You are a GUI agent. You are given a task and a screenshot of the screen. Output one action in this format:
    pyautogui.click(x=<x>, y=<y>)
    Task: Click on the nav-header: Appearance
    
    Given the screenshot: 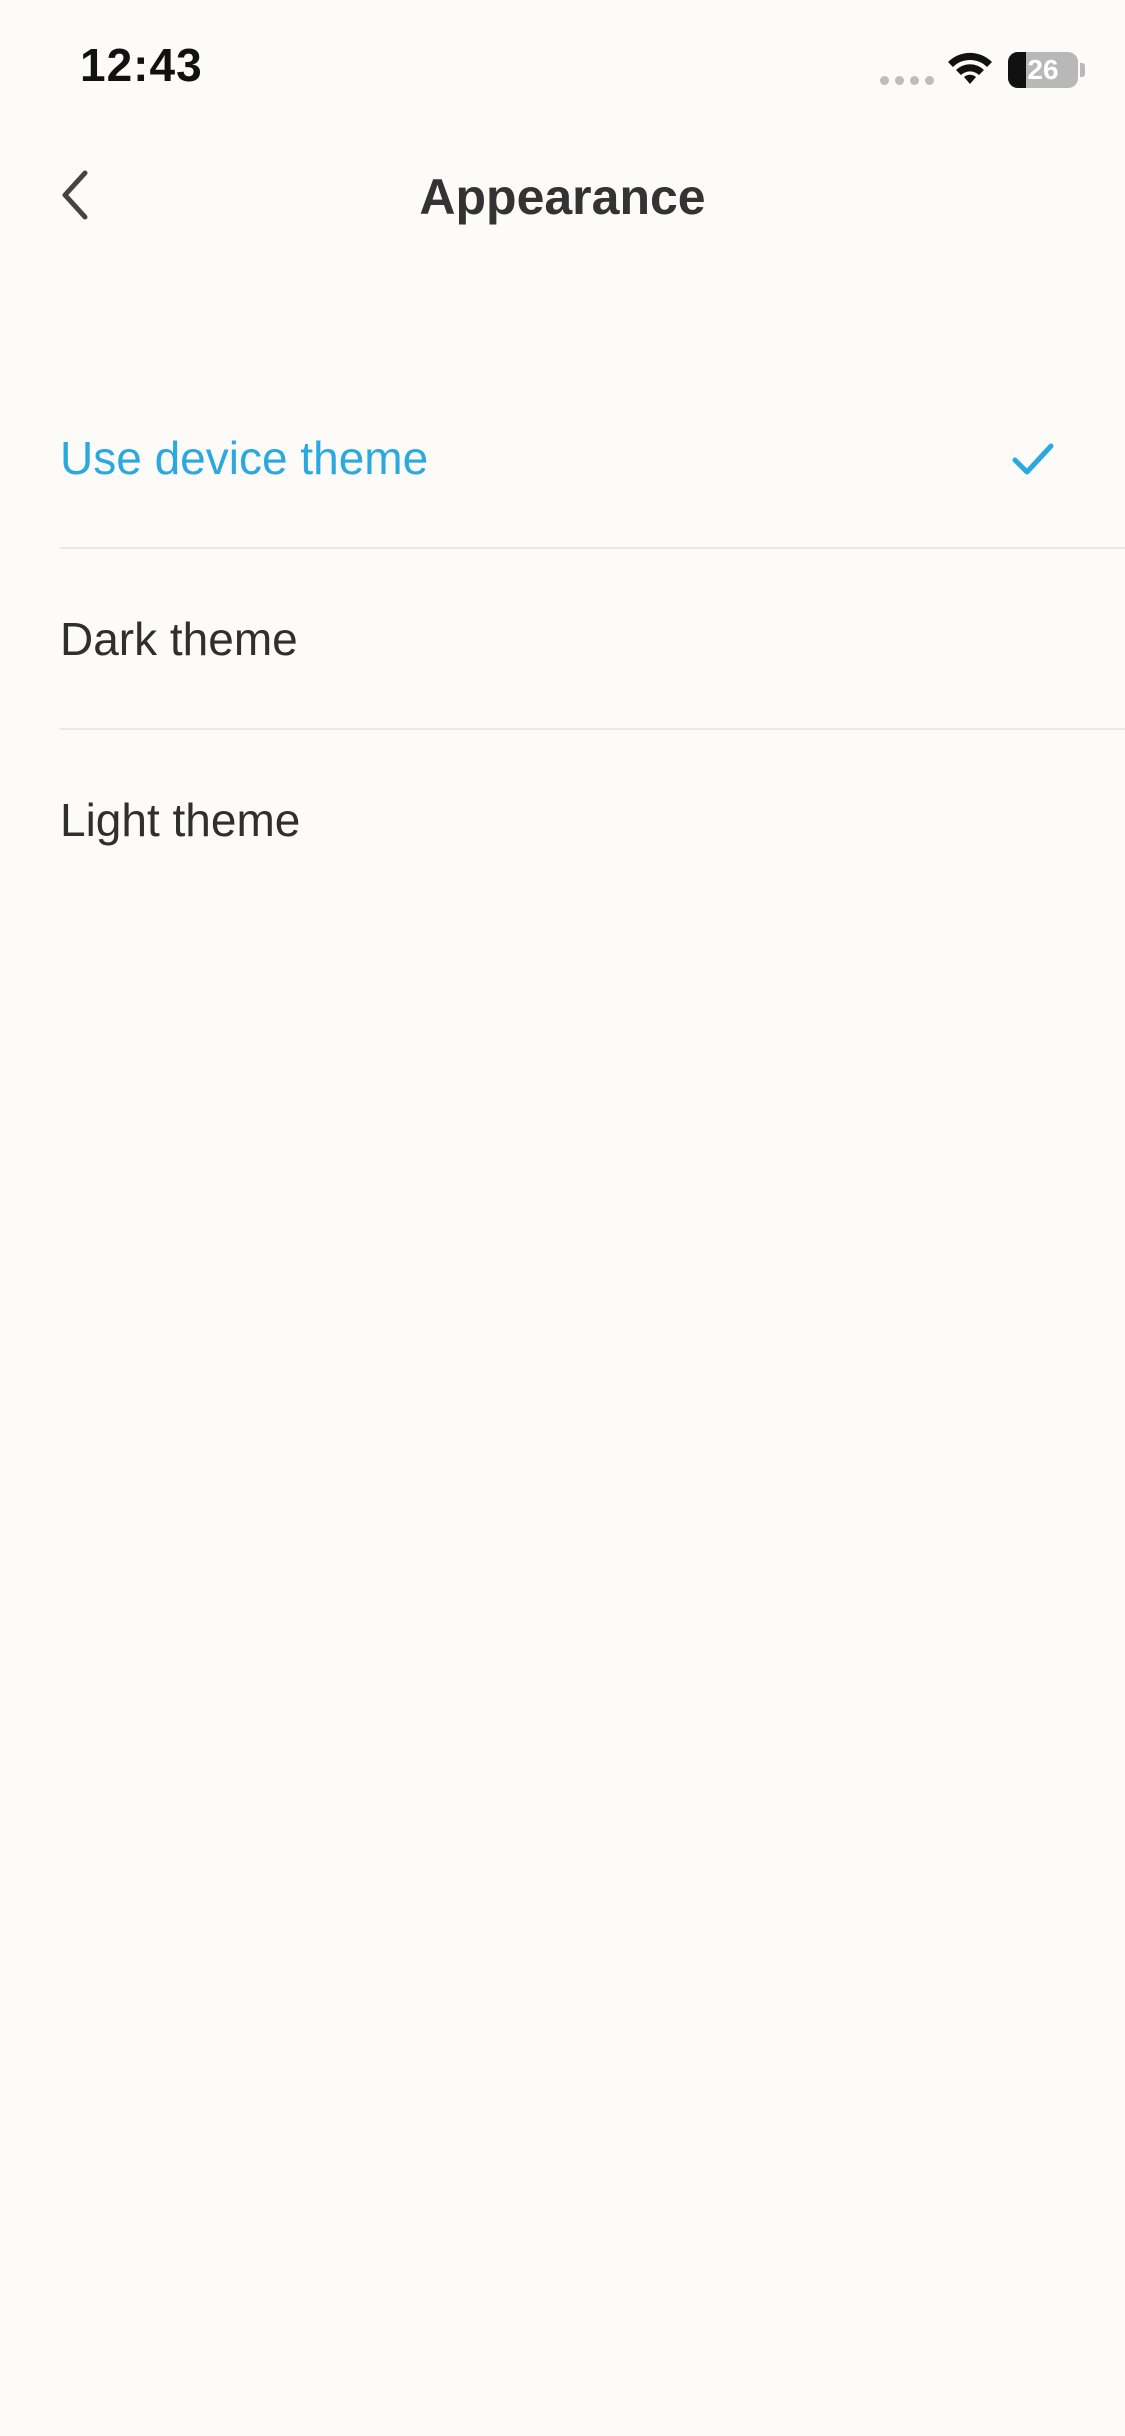 What is the action you would take?
    pyautogui.click(x=562, y=197)
    